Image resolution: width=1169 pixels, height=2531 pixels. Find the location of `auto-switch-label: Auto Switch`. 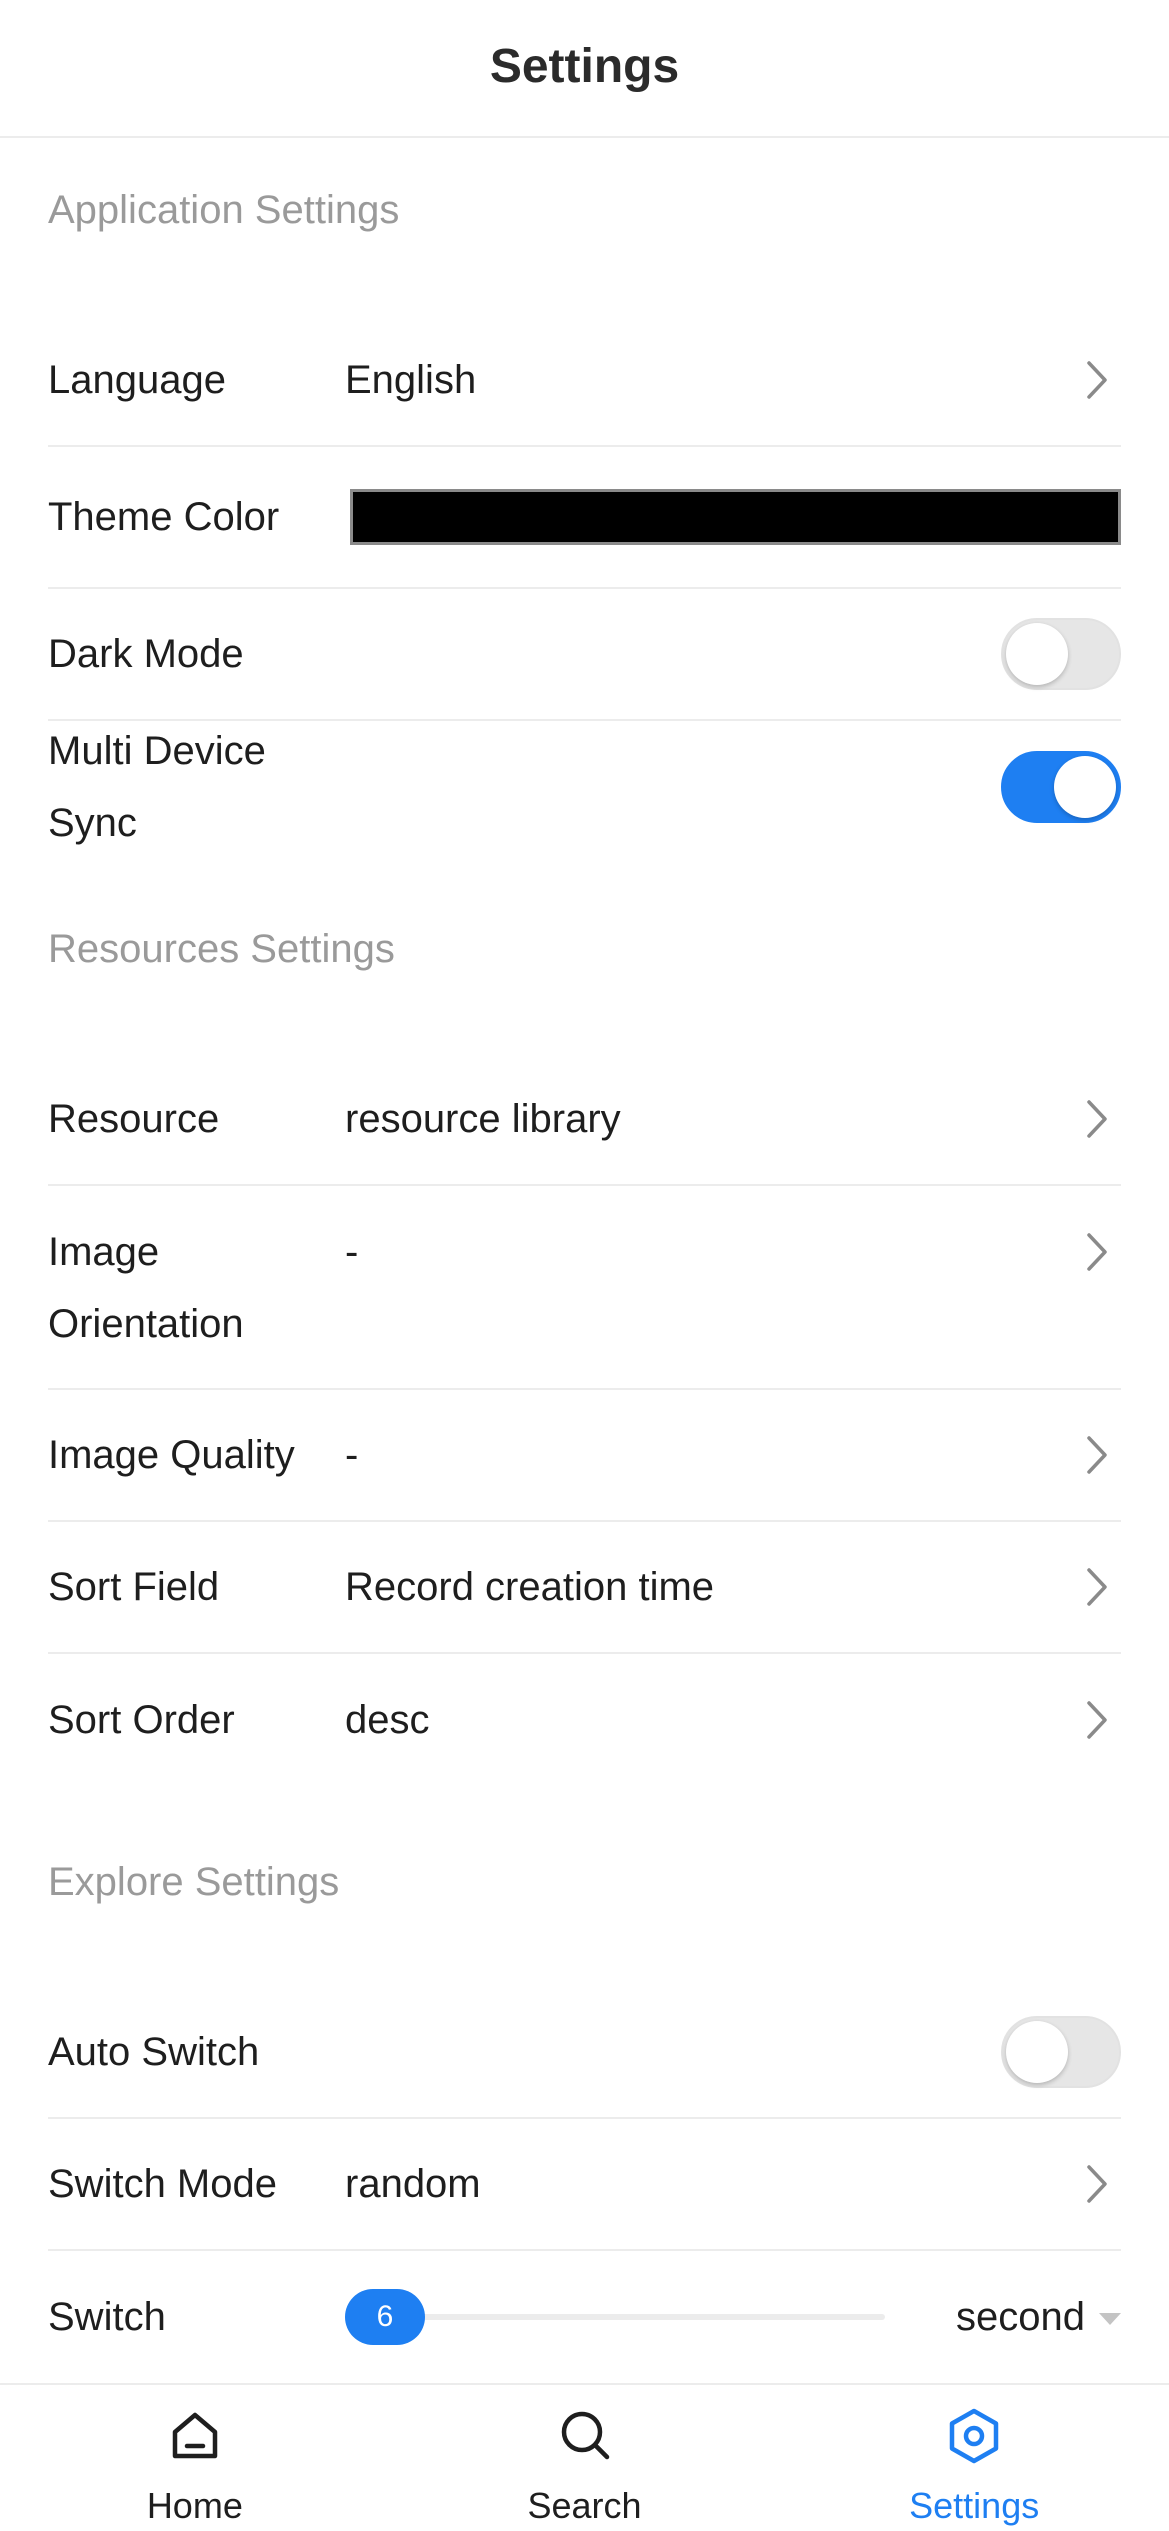

auto-switch-label: Auto Switch is located at coordinates (154, 2052).